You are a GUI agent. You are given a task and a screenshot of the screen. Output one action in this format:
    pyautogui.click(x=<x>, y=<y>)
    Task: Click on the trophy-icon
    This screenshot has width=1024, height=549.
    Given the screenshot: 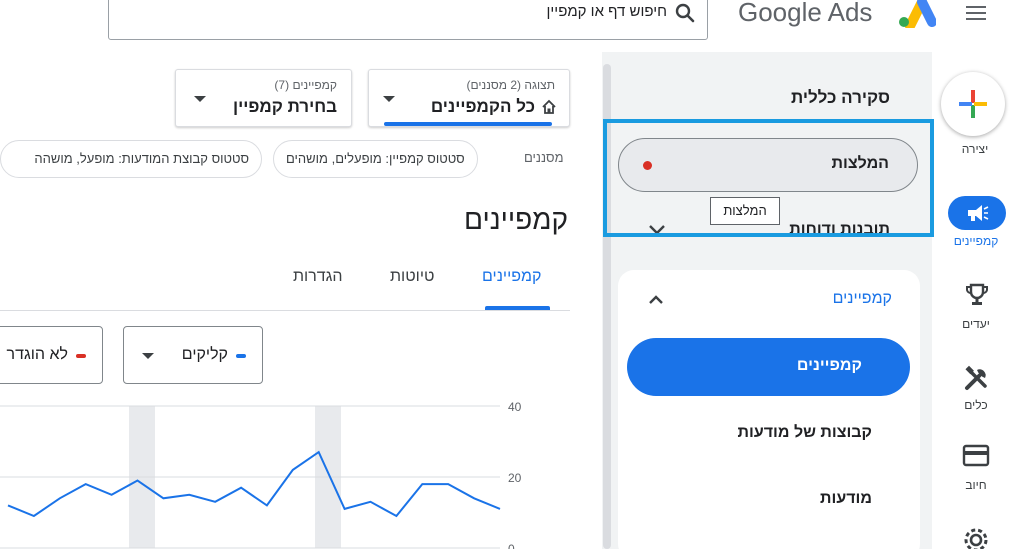 What is the action you would take?
    pyautogui.click(x=977, y=295)
    